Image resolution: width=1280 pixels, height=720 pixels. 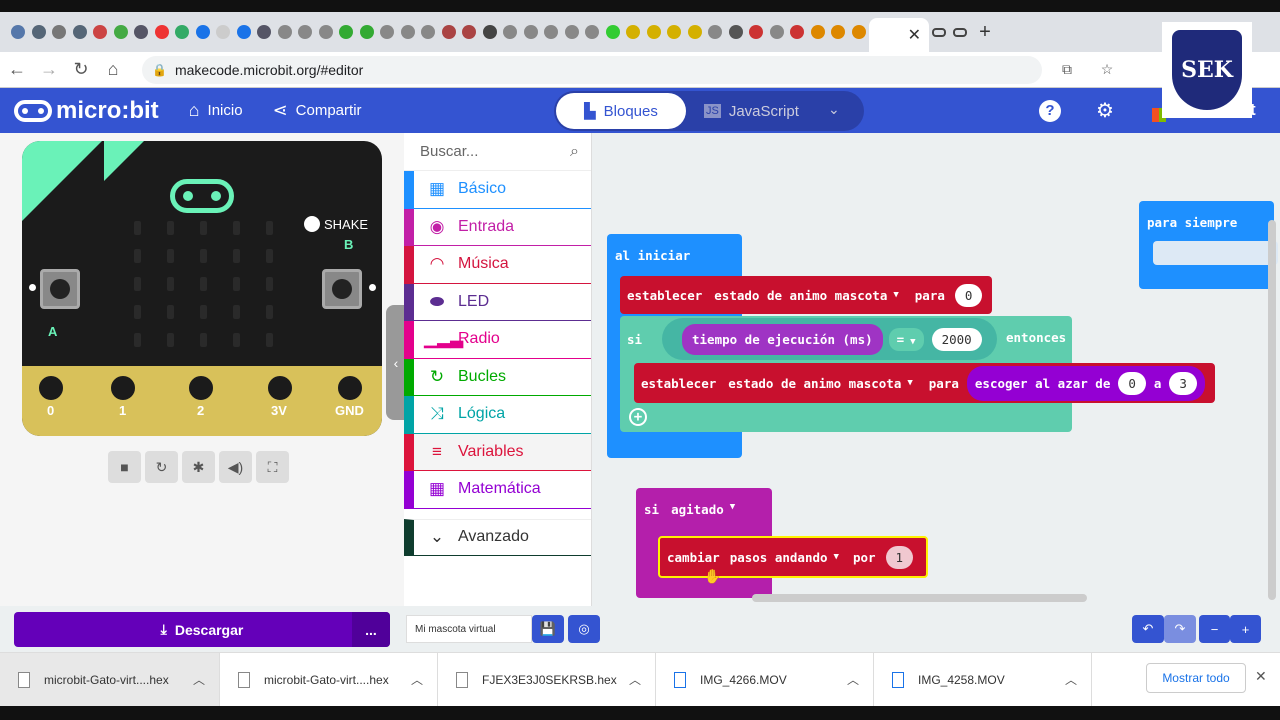 What do you see at coordinates (548, 629) in the screenshot?
I see `save-icon: 💾` at bounding box center [548, 629].